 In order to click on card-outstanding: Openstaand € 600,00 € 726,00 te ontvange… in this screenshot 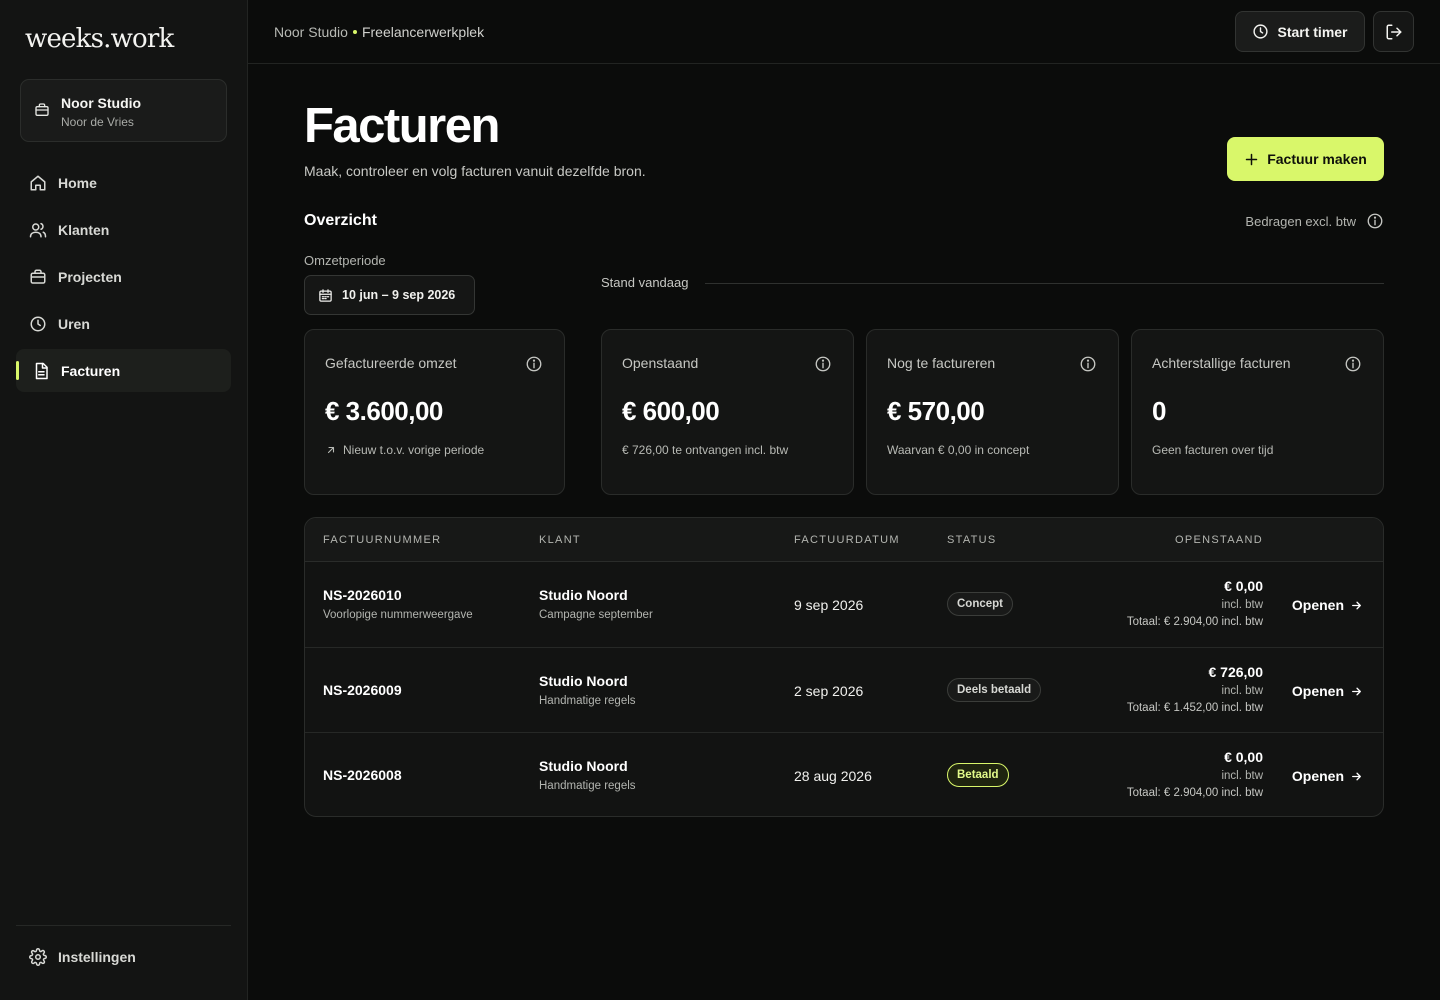, I will do `click(727, 412)`.